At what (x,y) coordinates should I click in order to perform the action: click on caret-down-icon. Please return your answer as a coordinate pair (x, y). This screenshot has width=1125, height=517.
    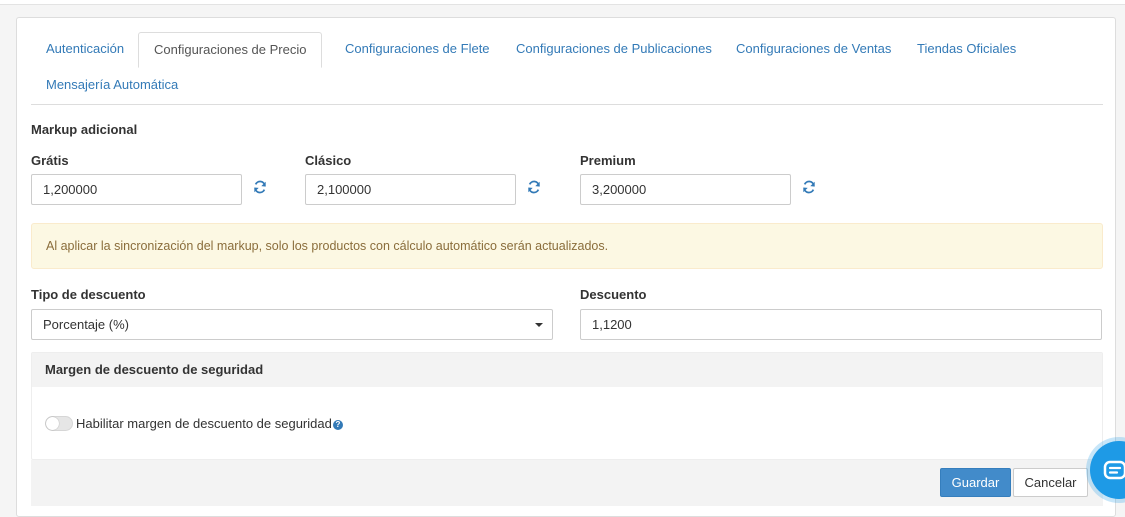
    Looking at the image, I should click on (539, 325).